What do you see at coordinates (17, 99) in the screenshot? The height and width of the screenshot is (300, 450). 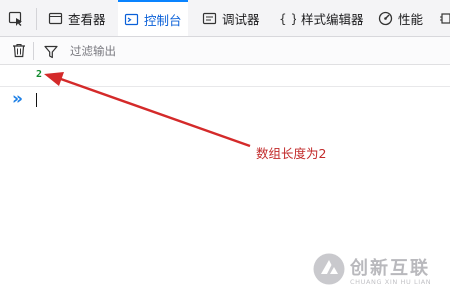 I see `prompt-chevron-icon: »` at bounding box center [17, 99].